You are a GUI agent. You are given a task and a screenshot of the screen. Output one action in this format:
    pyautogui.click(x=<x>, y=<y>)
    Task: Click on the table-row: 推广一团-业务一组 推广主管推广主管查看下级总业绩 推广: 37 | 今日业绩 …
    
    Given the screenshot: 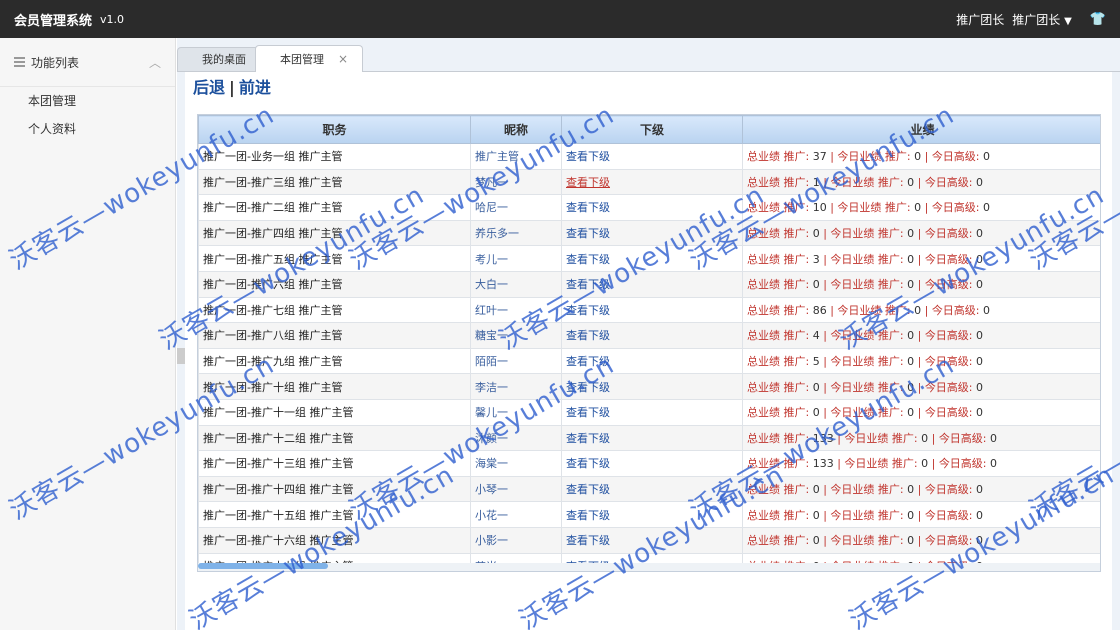 What is the action you would take?
    pyautogui.click(x=650, y=157)
    